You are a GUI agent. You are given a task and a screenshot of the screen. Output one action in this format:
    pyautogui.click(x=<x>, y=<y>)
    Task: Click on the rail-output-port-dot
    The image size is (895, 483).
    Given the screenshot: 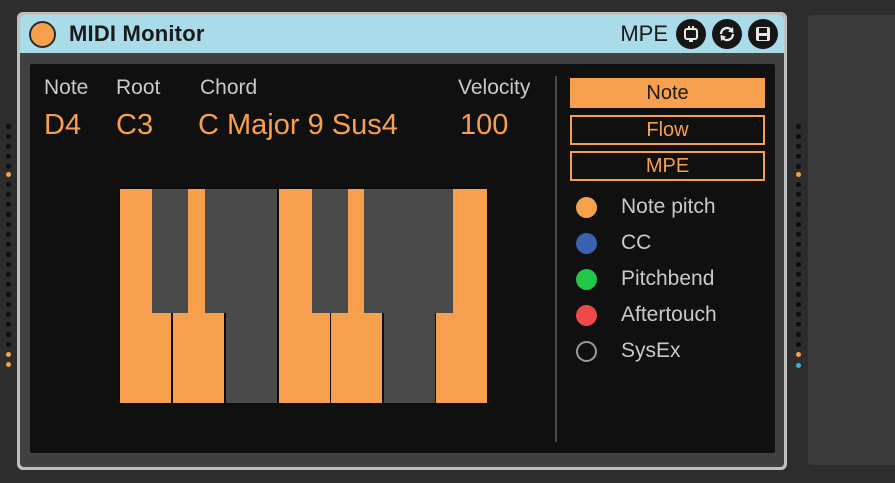 What is the action you would take?
    pyautogui.click(x=798, y=365)
    